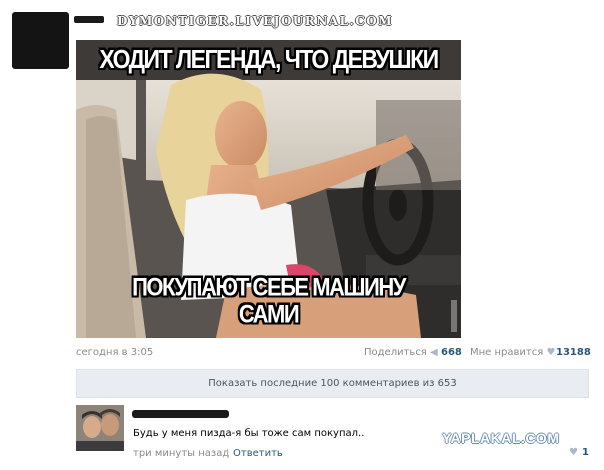  I want to click on meme-caption-top: ХОДИТ ЛЕГЕНДА, ЧТО ДЕВУШКИ, so click(269, 59).